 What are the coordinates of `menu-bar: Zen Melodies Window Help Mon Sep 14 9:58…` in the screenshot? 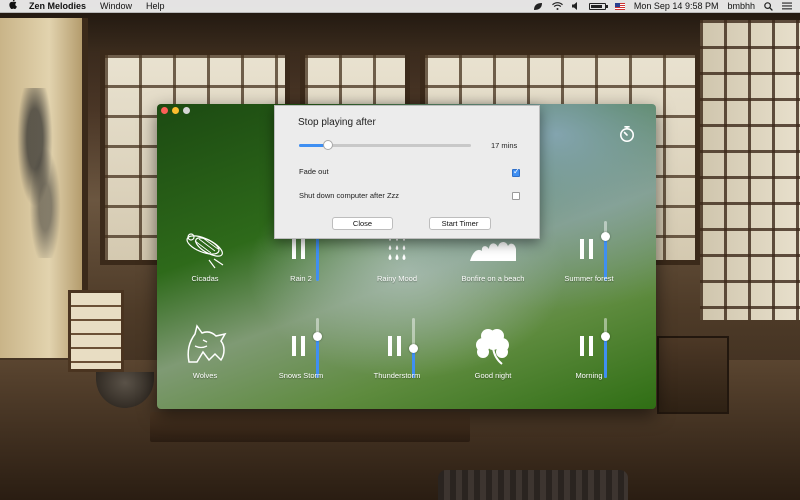 It's located at (400, 6).